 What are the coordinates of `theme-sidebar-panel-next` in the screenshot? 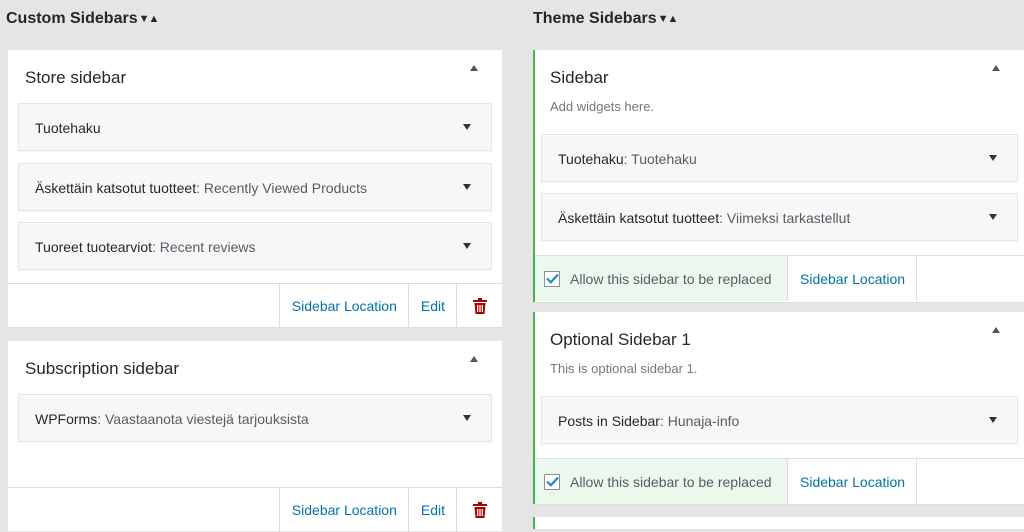 It's located at (778, 523).